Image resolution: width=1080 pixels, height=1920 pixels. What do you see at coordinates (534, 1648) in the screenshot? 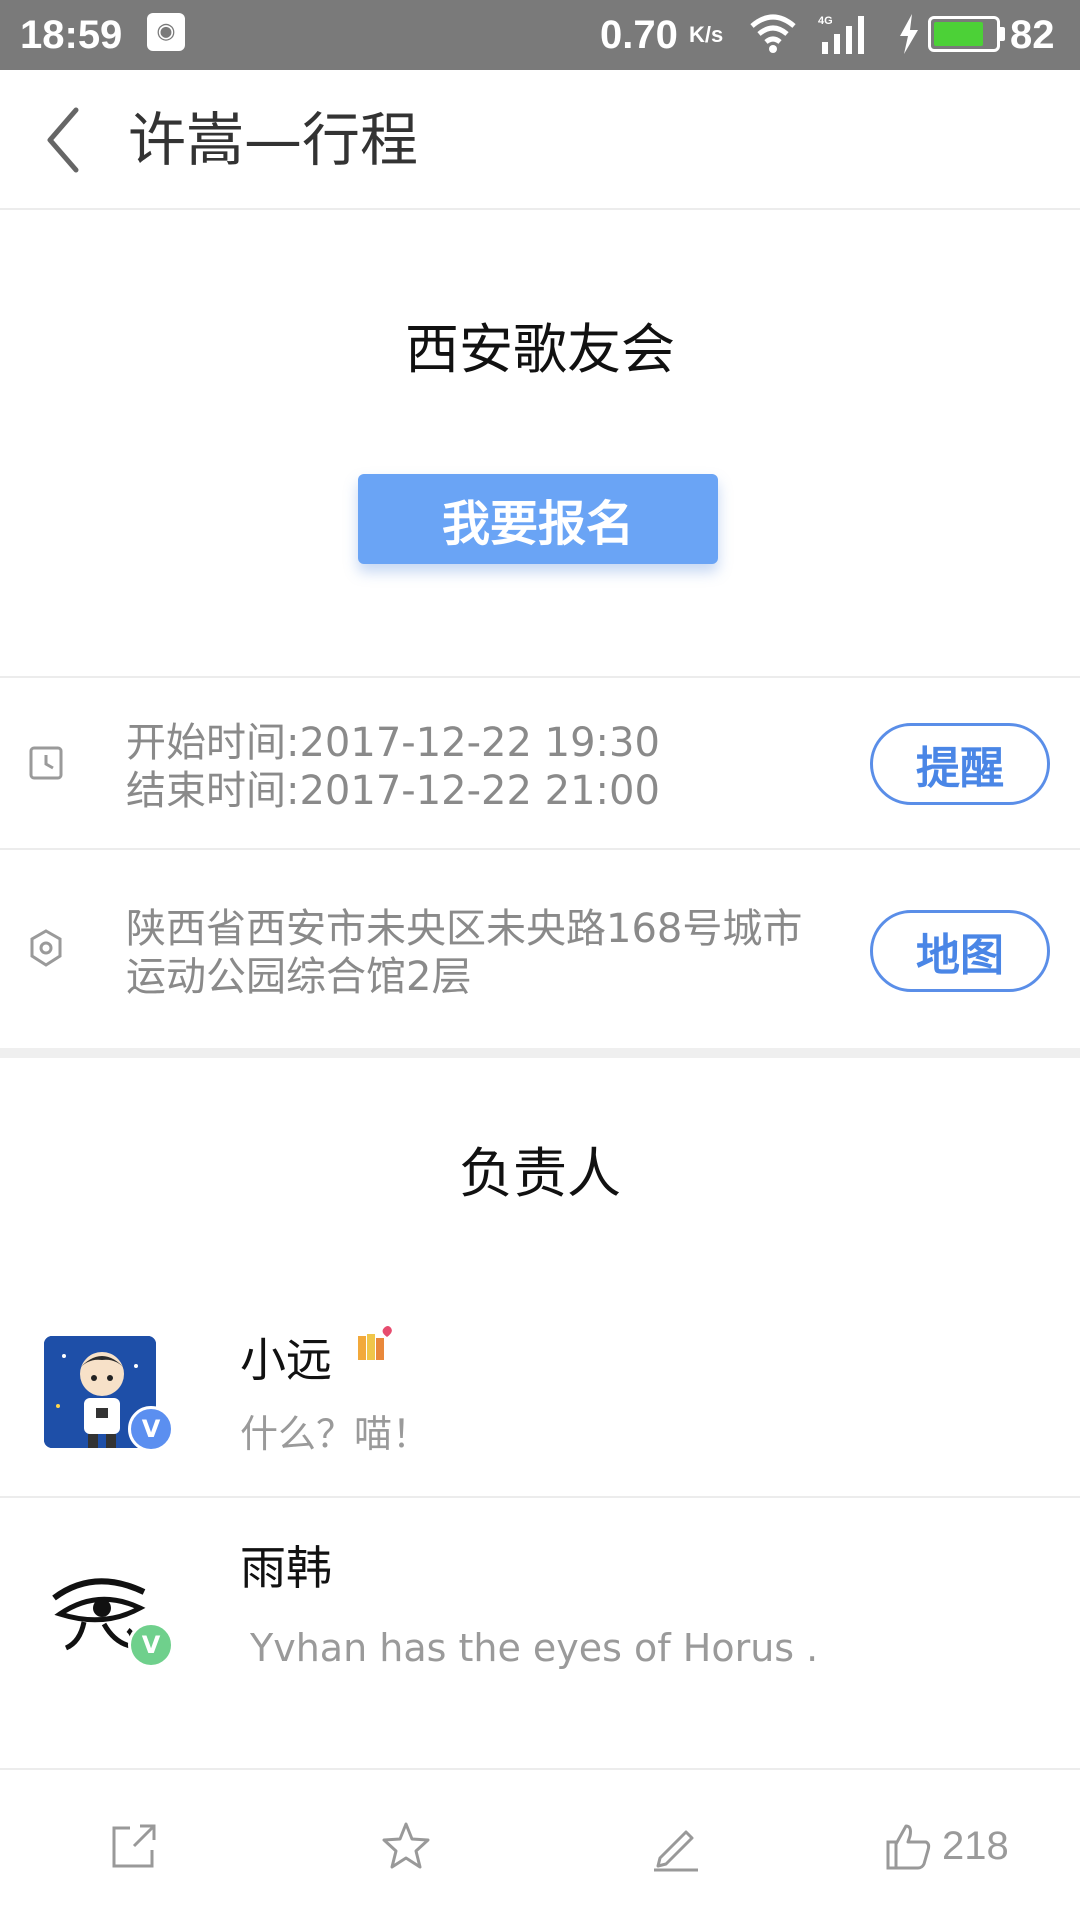
I see `person-subtitle: Yvhan has the eyes of Horus .` at bounding box center [534, 1648].